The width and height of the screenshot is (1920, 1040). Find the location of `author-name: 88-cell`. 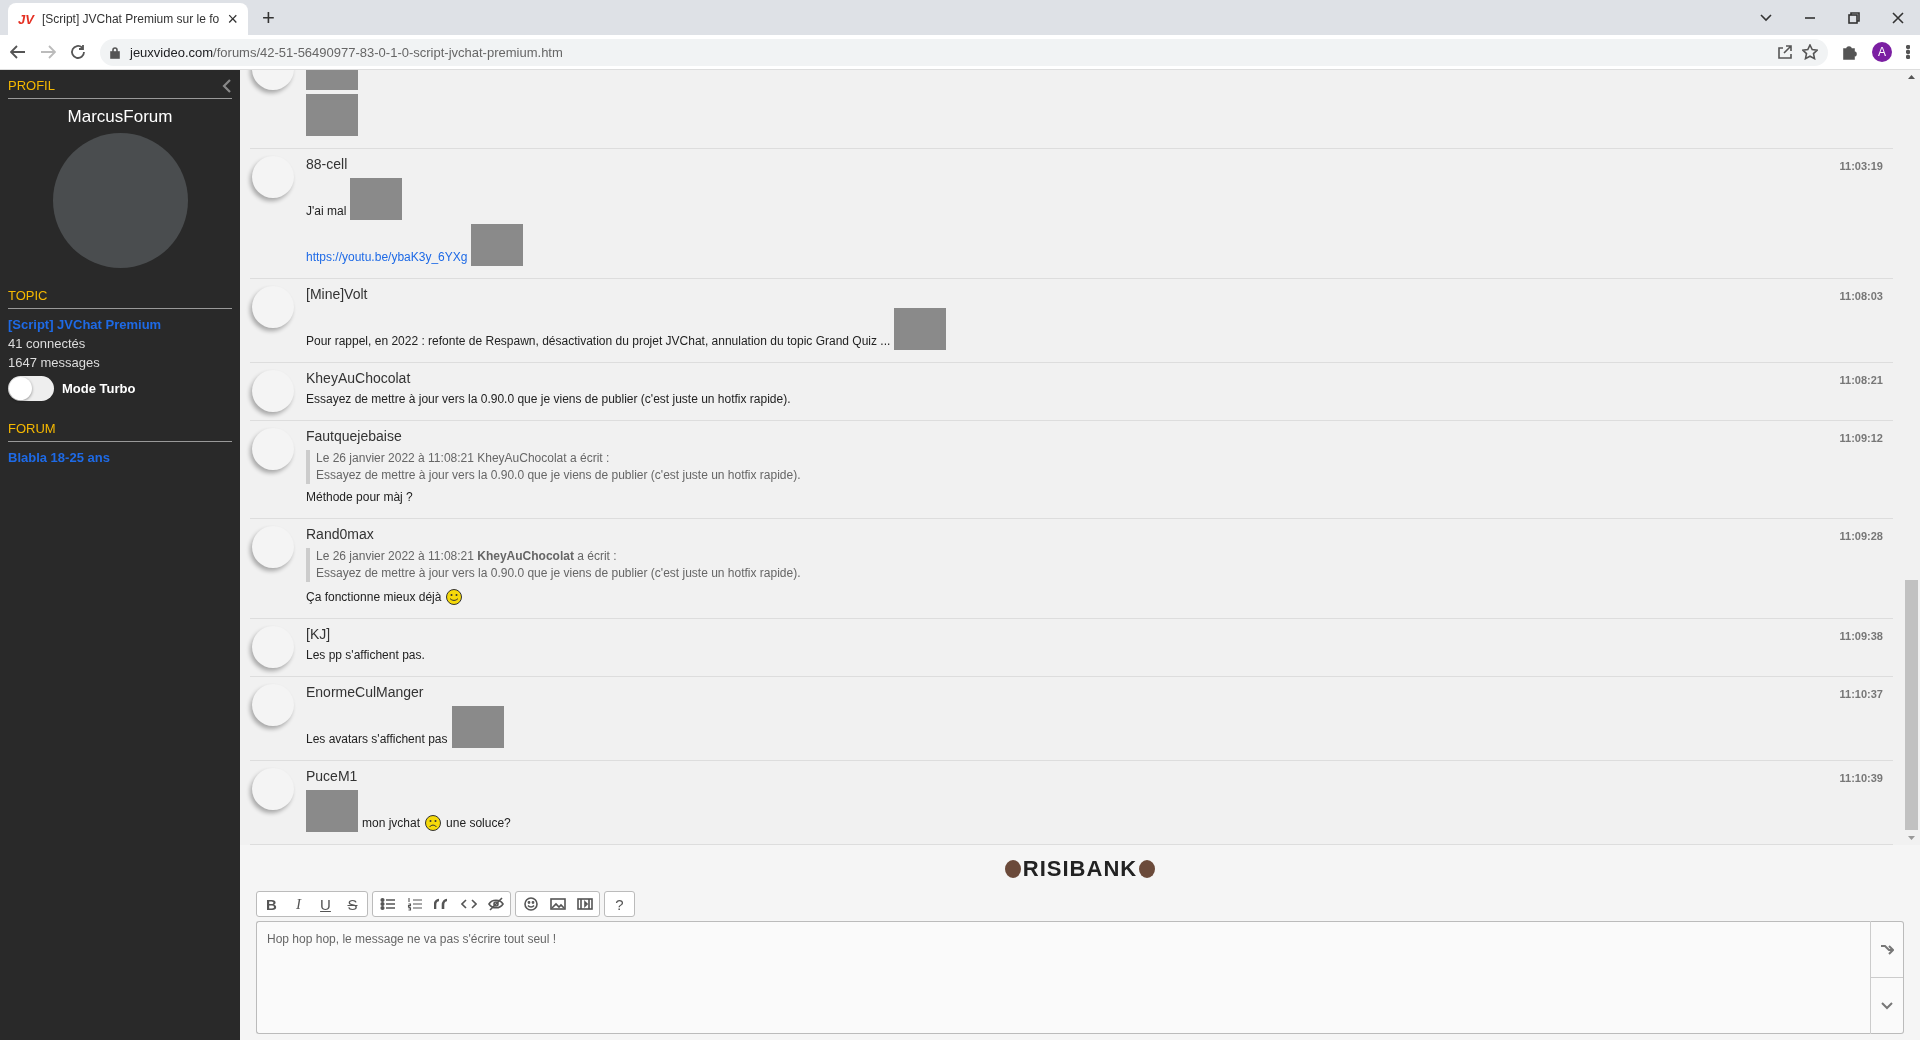

author-name: 88-cell is located at coordinates (1073, 164).